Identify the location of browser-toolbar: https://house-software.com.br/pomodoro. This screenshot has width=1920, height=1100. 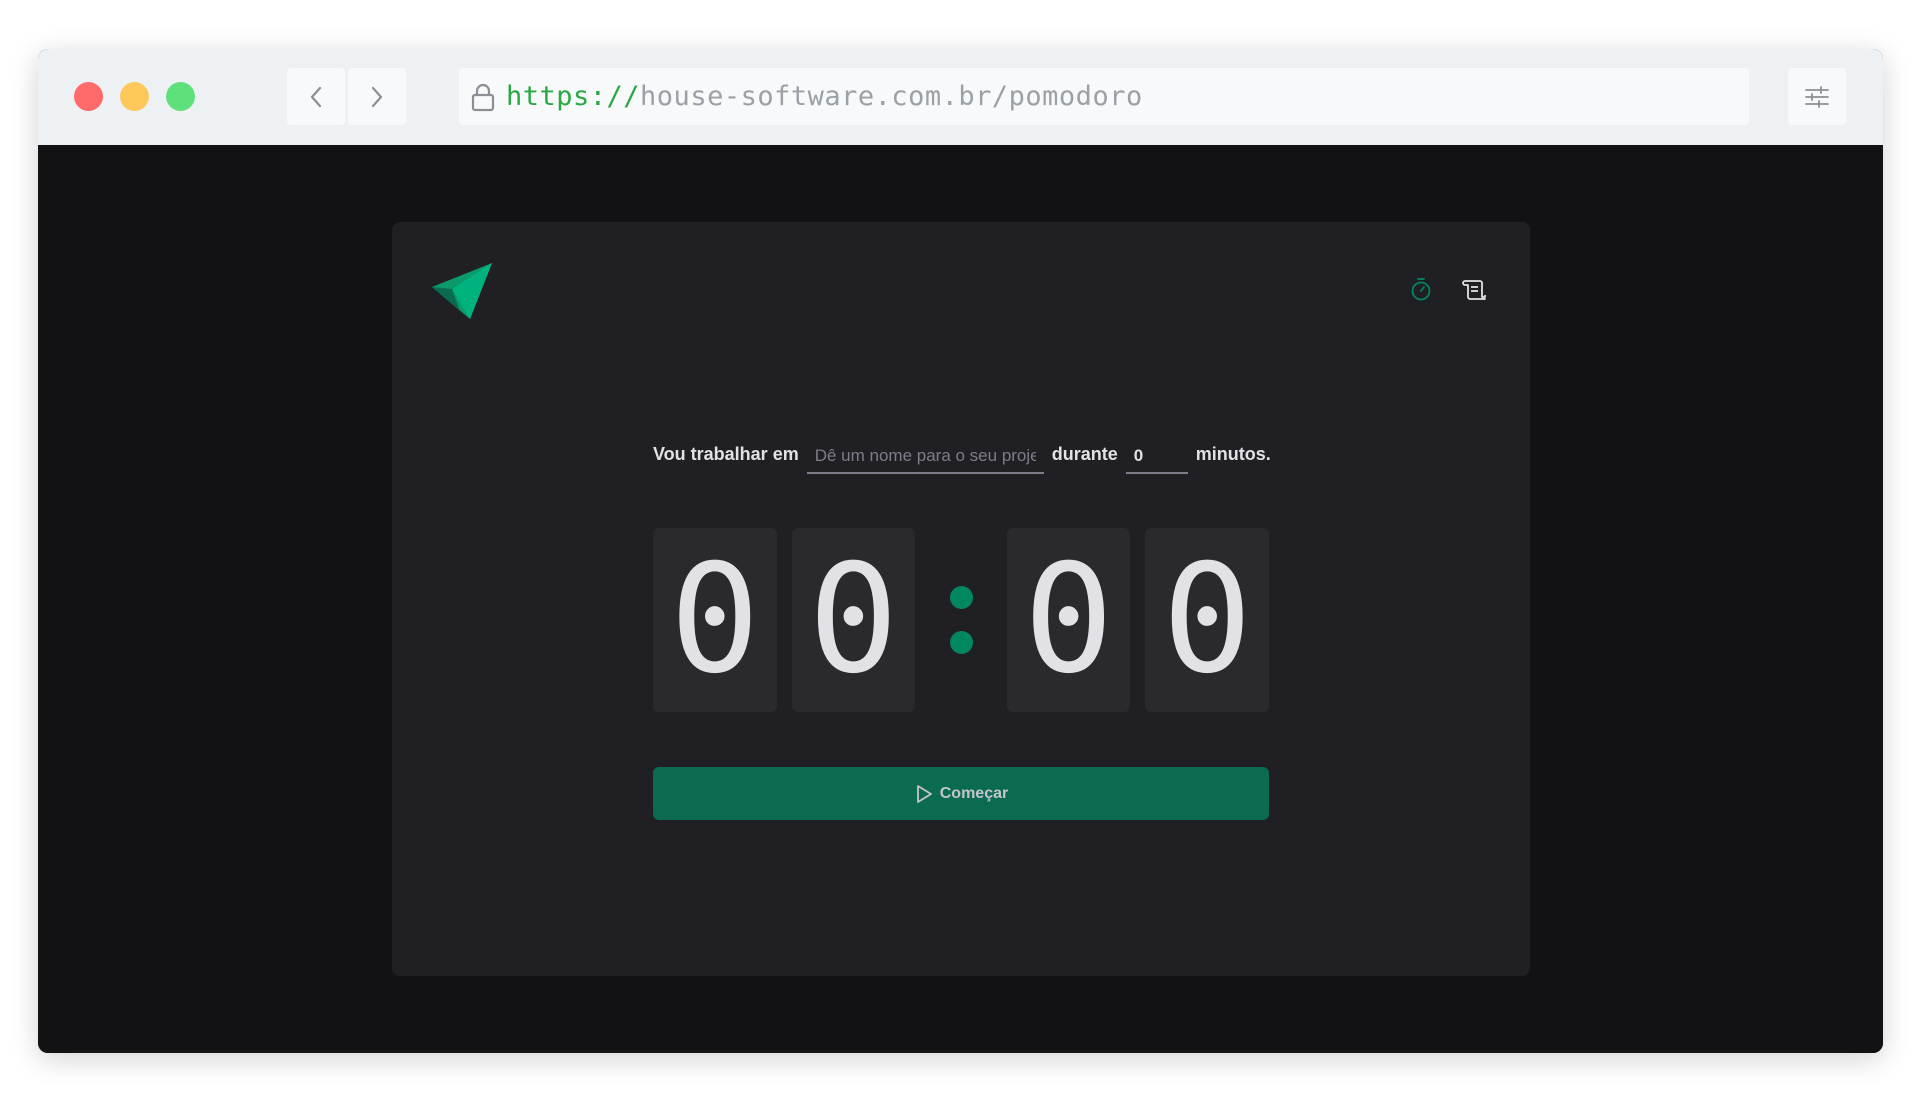
(960, 97).